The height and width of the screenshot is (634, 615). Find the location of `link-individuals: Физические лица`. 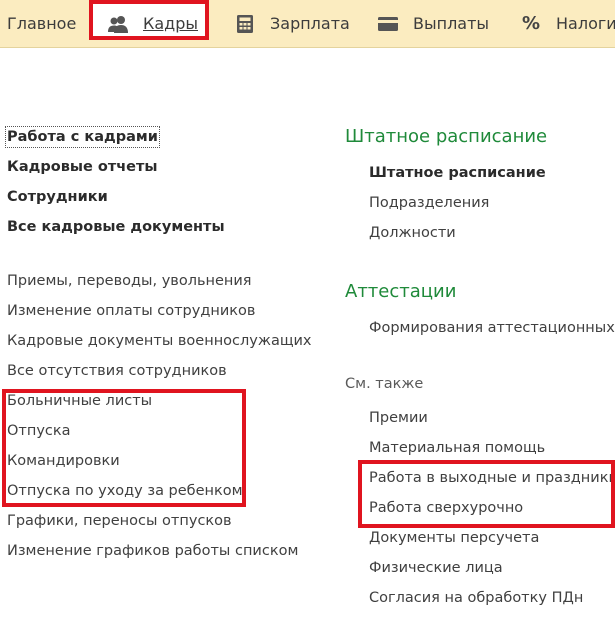

link-individuals: Физические лица is located at coordinates (436, 568).